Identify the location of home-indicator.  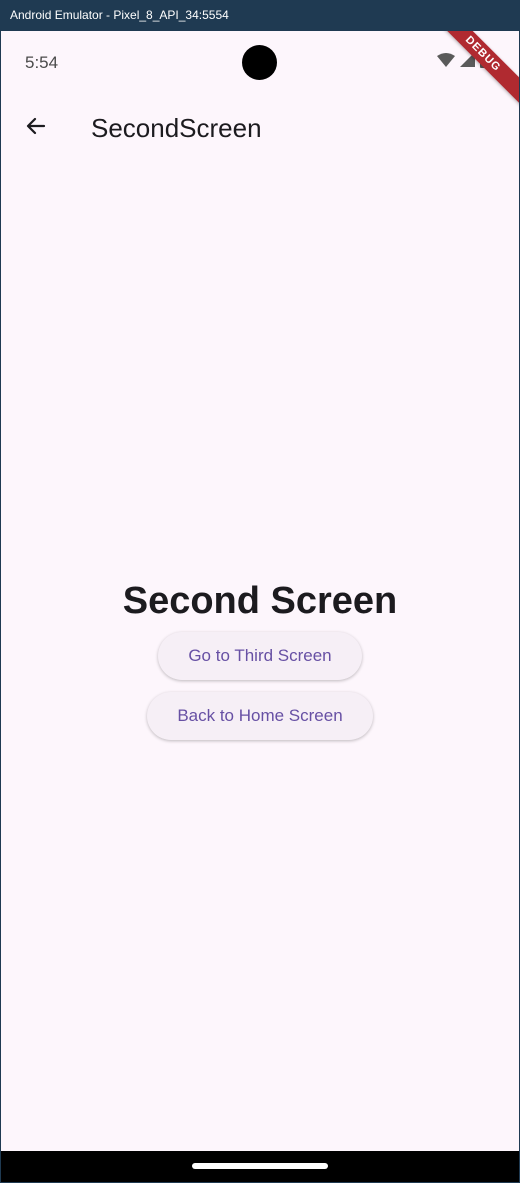
(260, 1166).